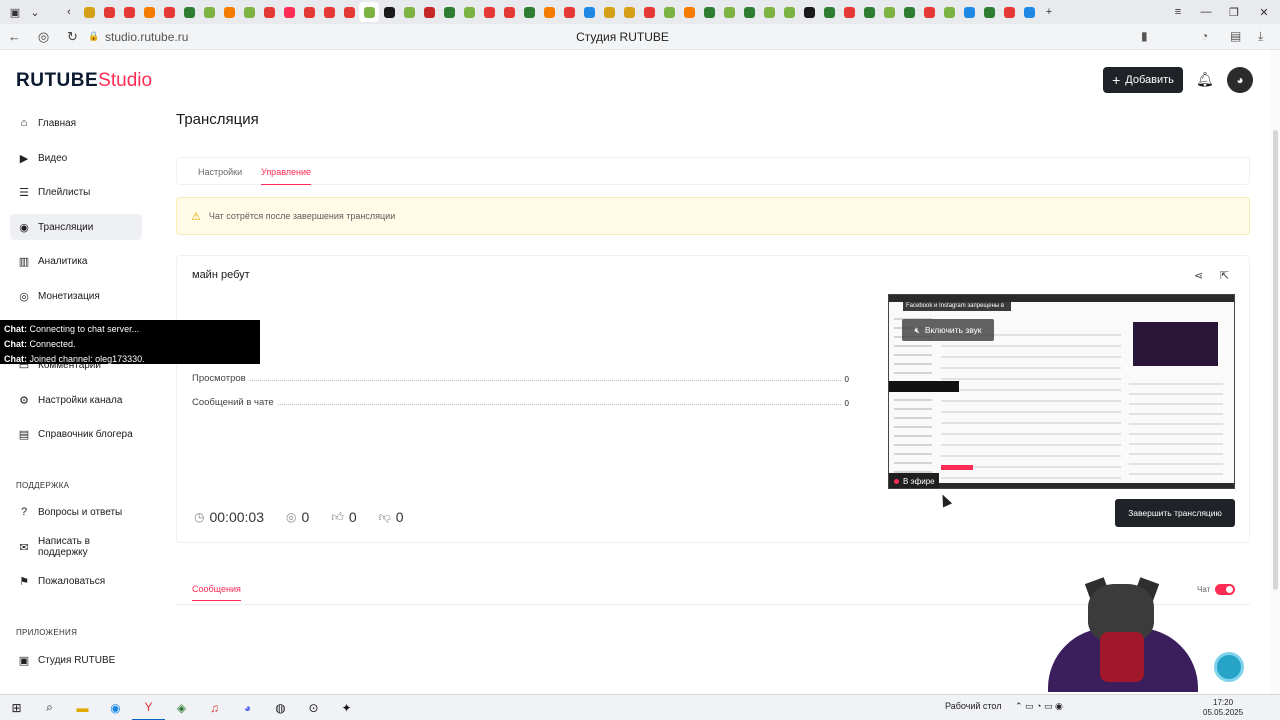 The width and height of the screenshot is (1280, 720). I want to click on sidebar-item-blogger-guide: ▤ Справочник блогера, so click(76, 434).